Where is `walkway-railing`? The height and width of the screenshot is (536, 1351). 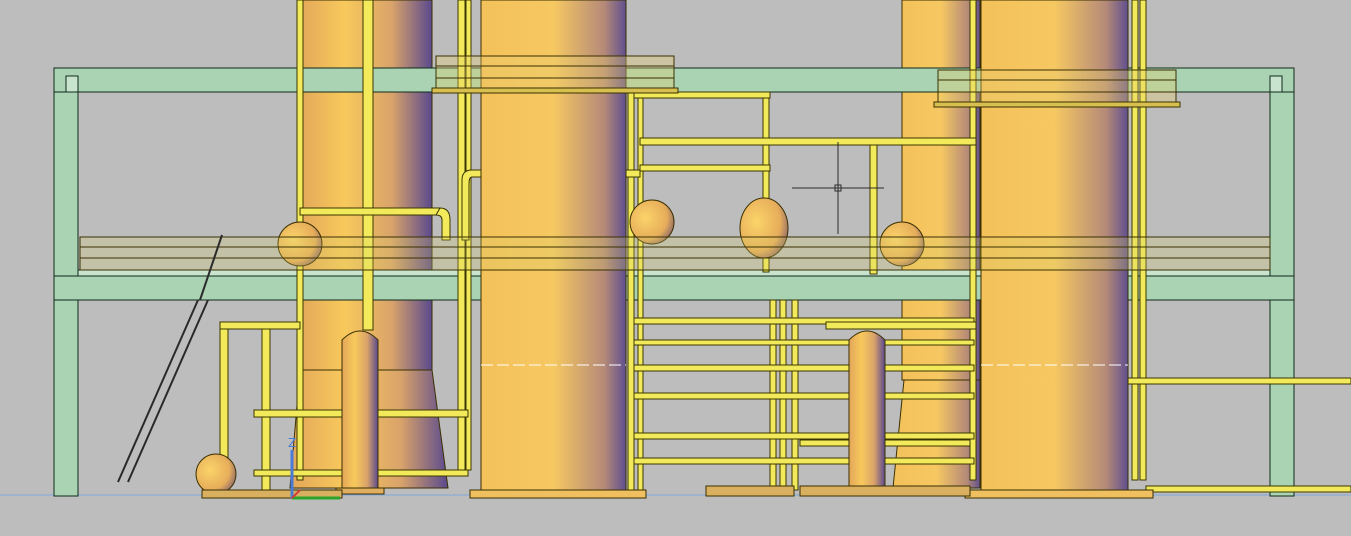
walkway-railing is located at coordinates (675, 253).